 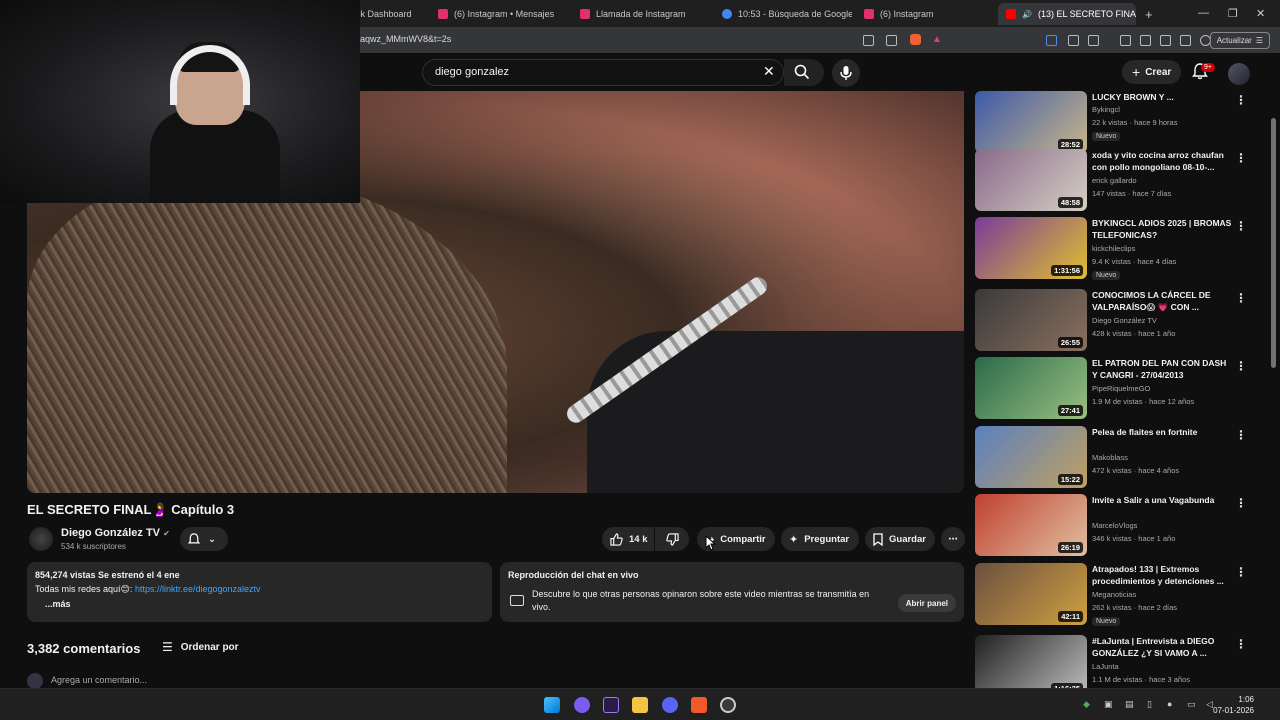 I want to click on more-actions-button: ⋯, so click(x=953, y=539).